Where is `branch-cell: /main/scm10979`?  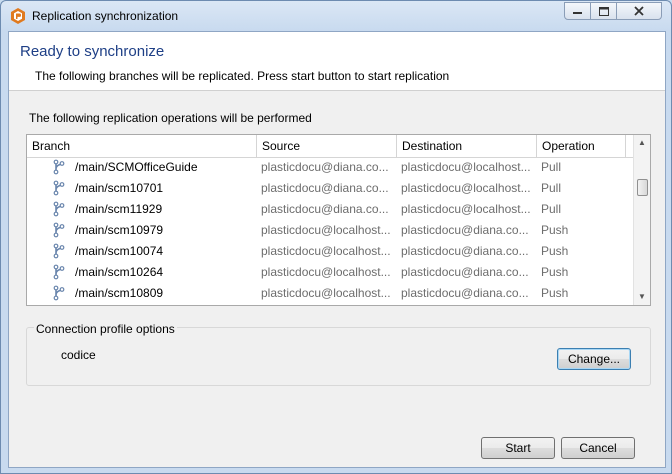 branch-cell: /main/scm10979 is located at coordinates (119, 230).